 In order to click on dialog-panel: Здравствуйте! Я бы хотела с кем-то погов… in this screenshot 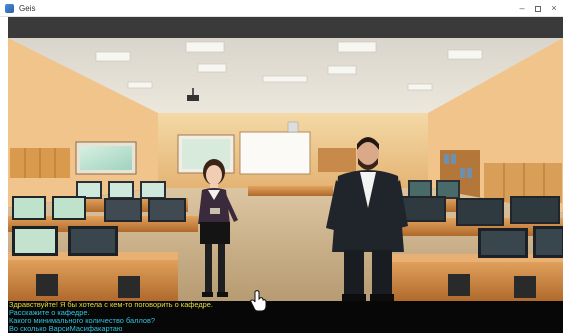, I will do `click(285, 317)`.